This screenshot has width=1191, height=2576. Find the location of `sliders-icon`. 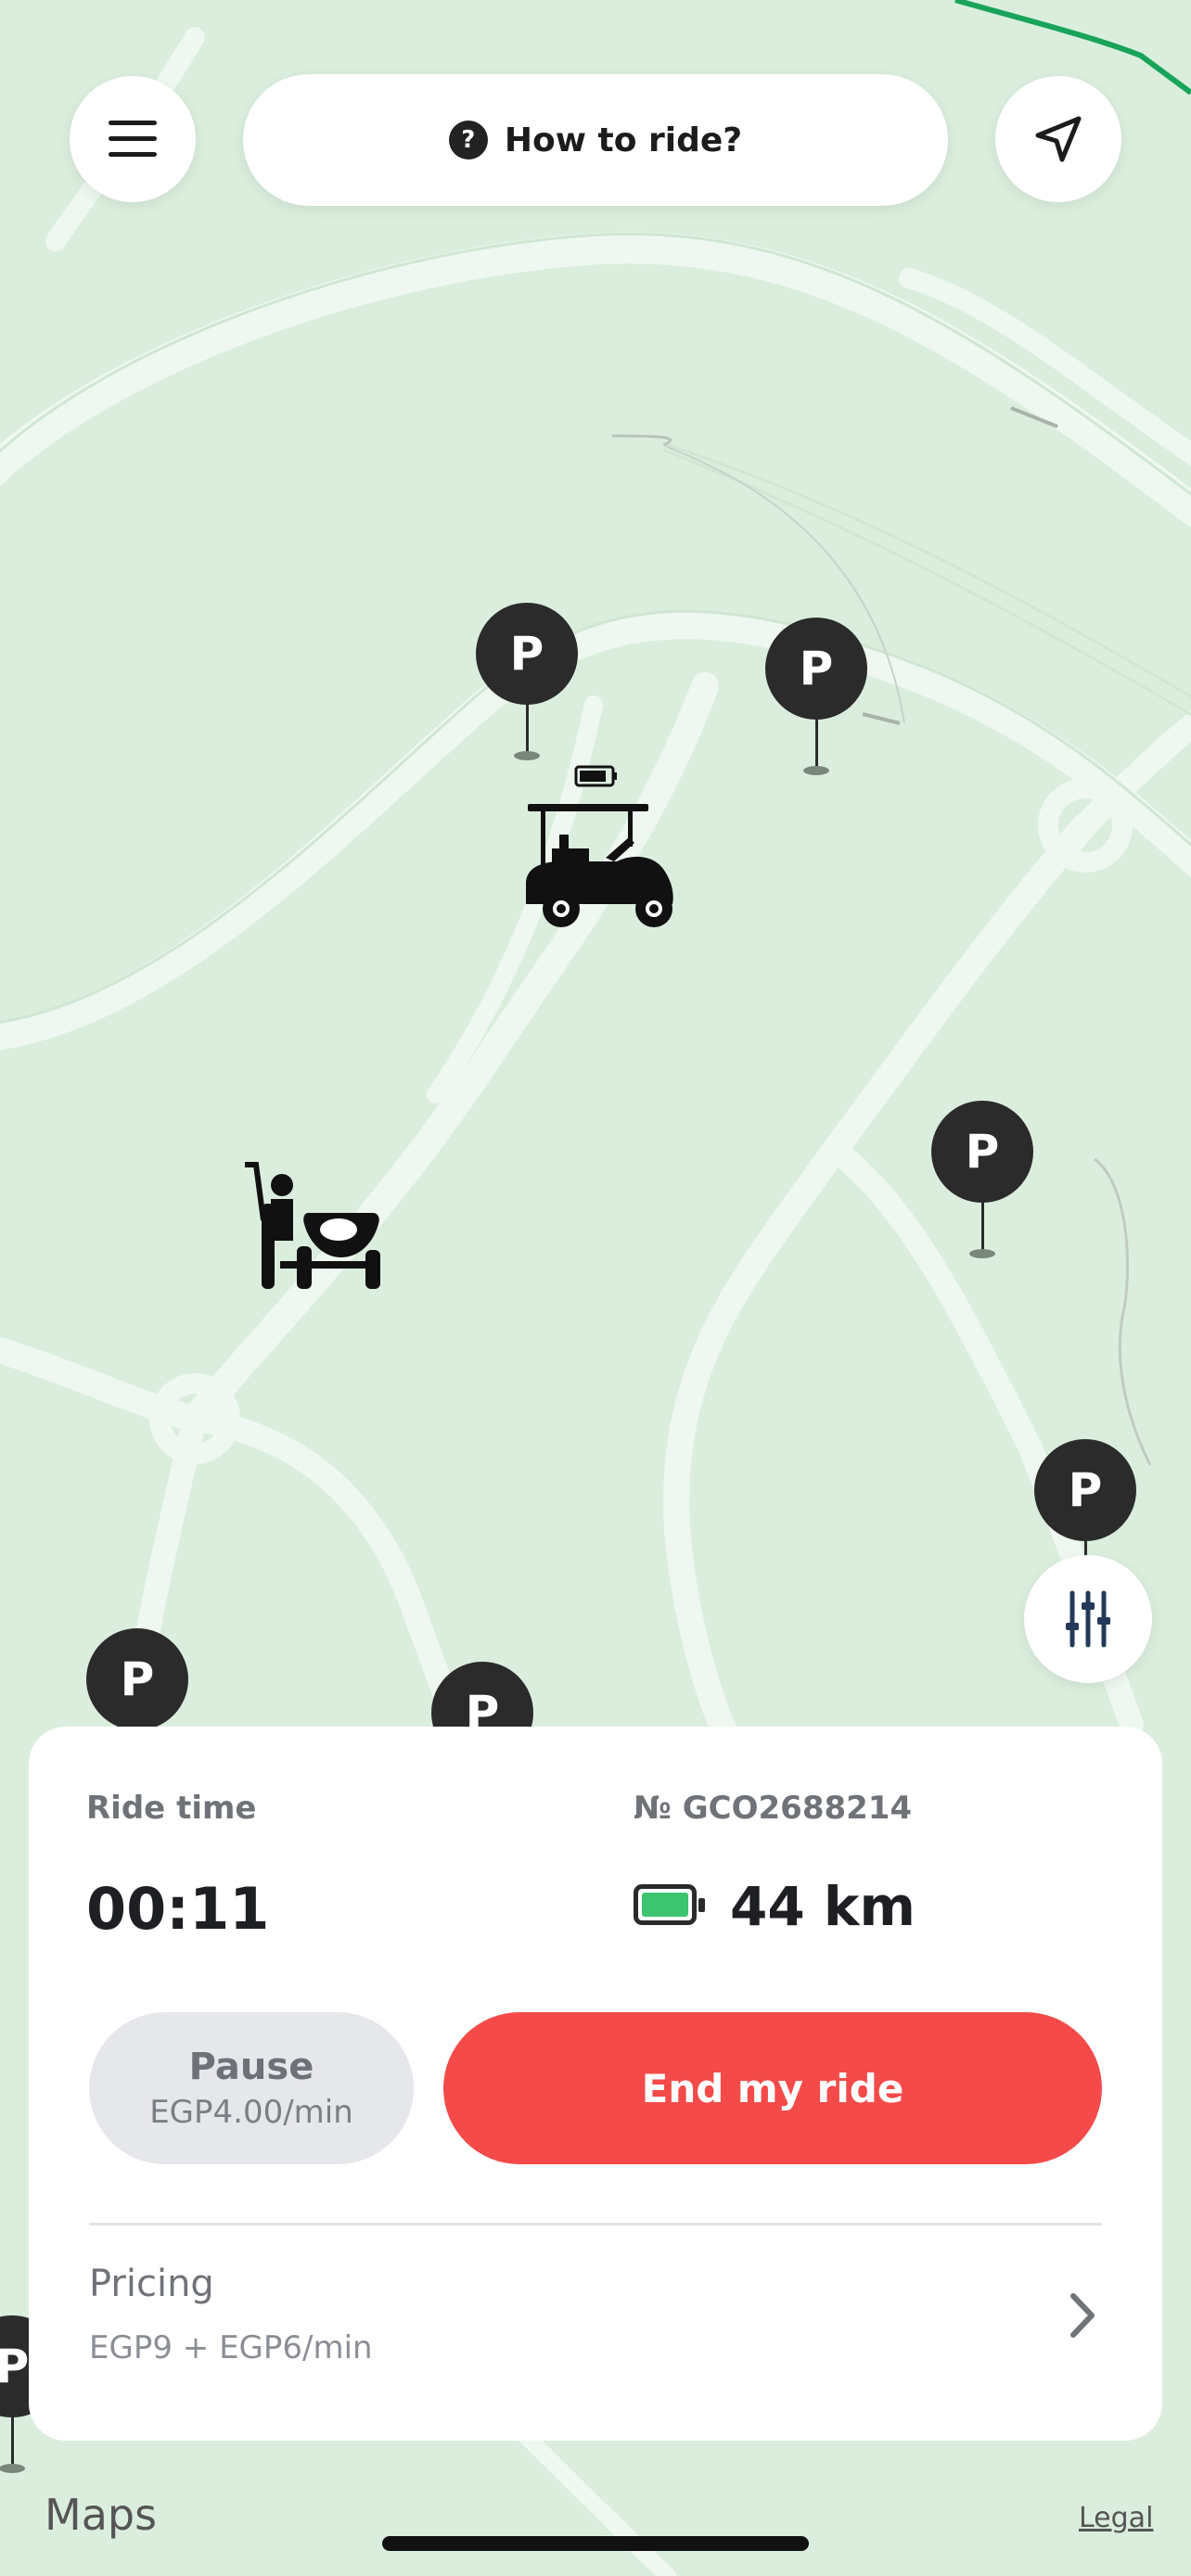

sliders-icon is located at coordinates (1088, 1619).